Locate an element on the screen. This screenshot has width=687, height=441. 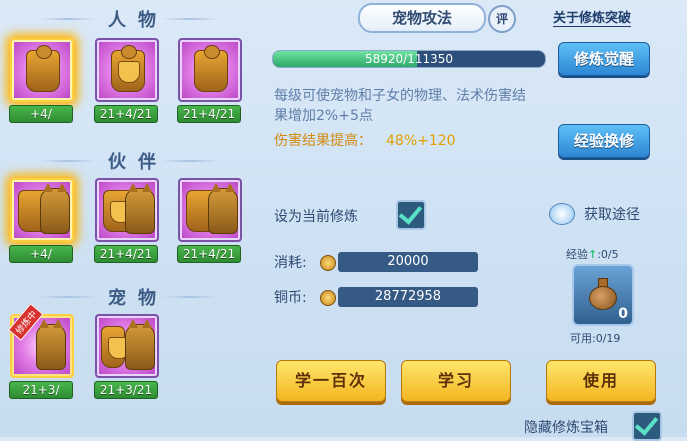
mage-icon is located at coordinates (211, 68).